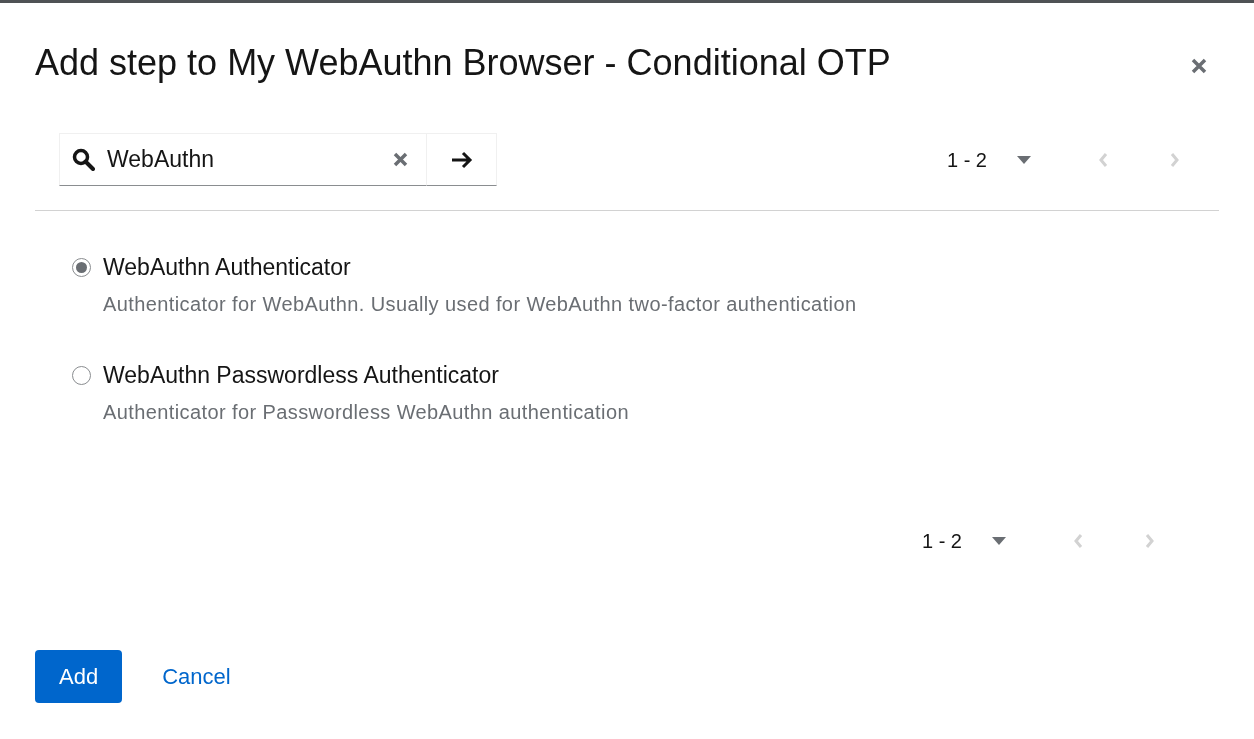  I want to click on search-icon, so click(83, 159).